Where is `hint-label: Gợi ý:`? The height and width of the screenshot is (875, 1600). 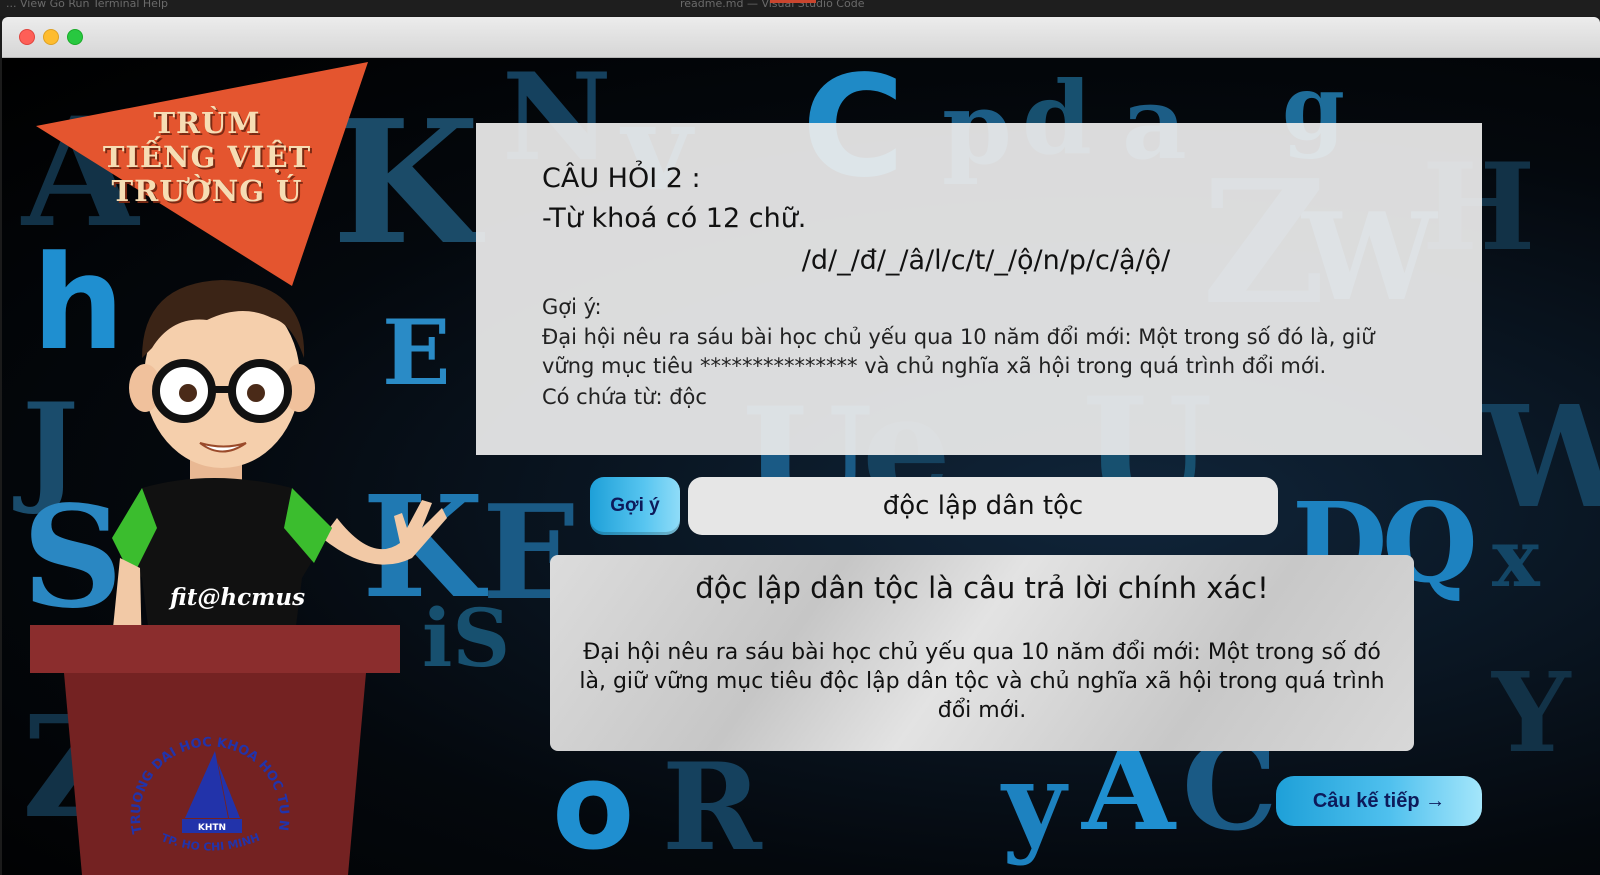 hint-label: Gợi ý: is located at coordinates (572, 307).